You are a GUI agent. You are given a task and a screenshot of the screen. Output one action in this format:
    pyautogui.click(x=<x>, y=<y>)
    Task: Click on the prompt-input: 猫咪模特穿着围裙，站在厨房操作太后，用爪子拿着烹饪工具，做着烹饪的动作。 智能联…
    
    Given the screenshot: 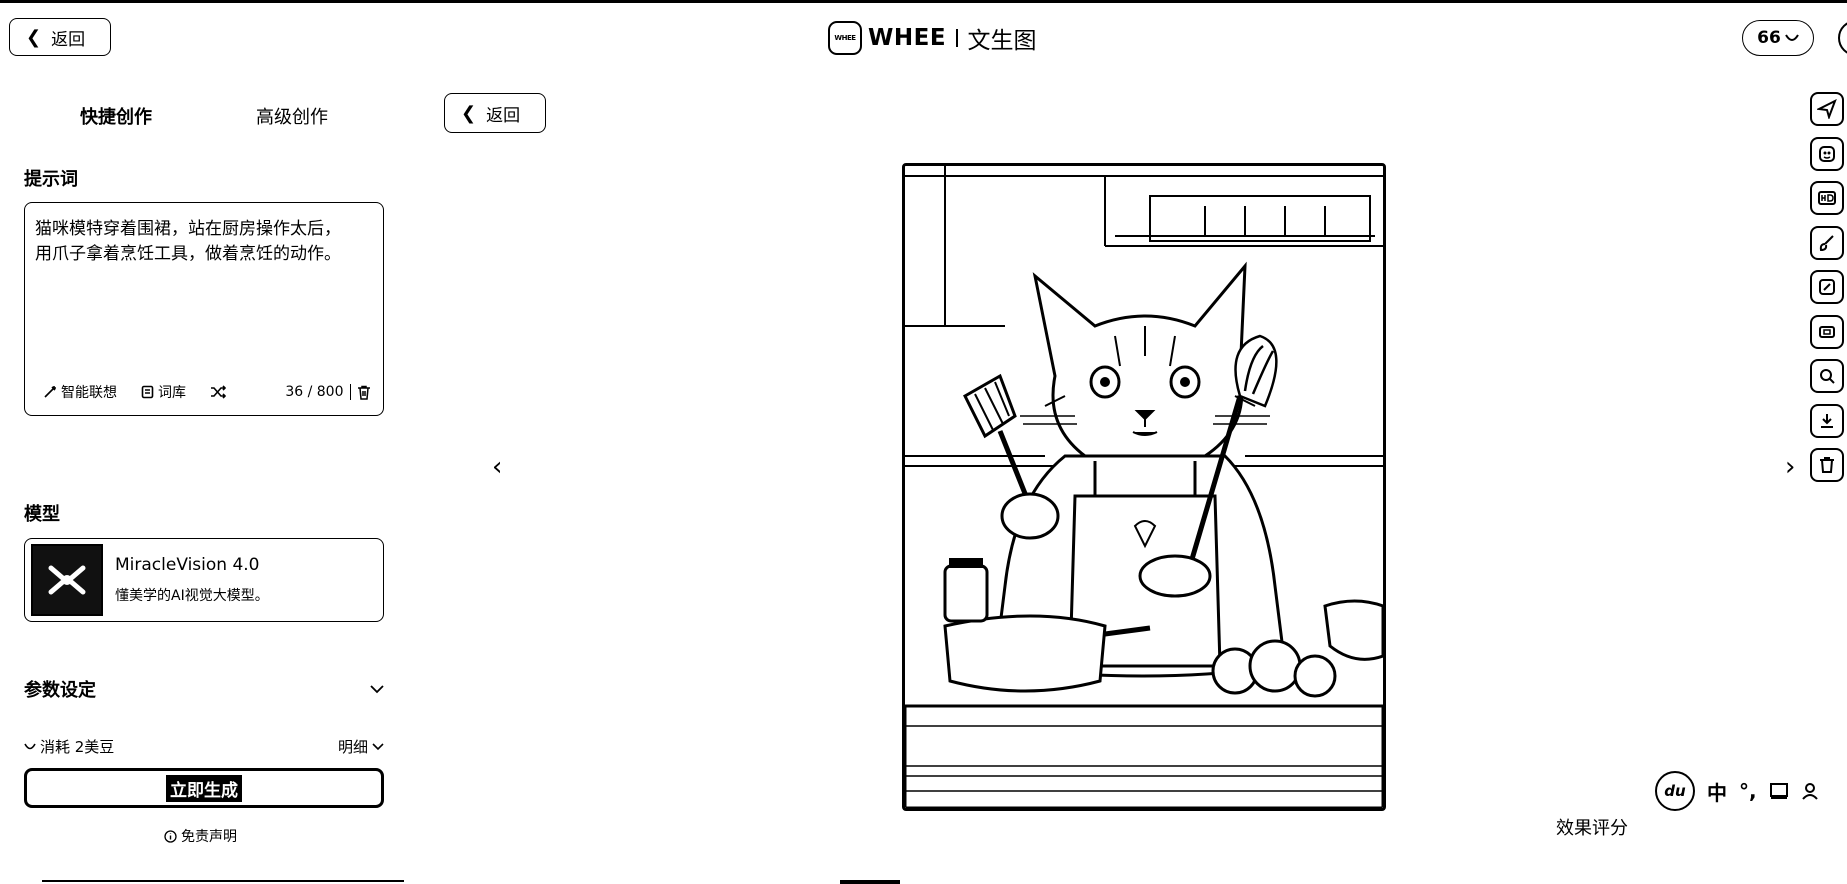 What is the action you would take?
    pyautogui.click(x=204, y=309)
    